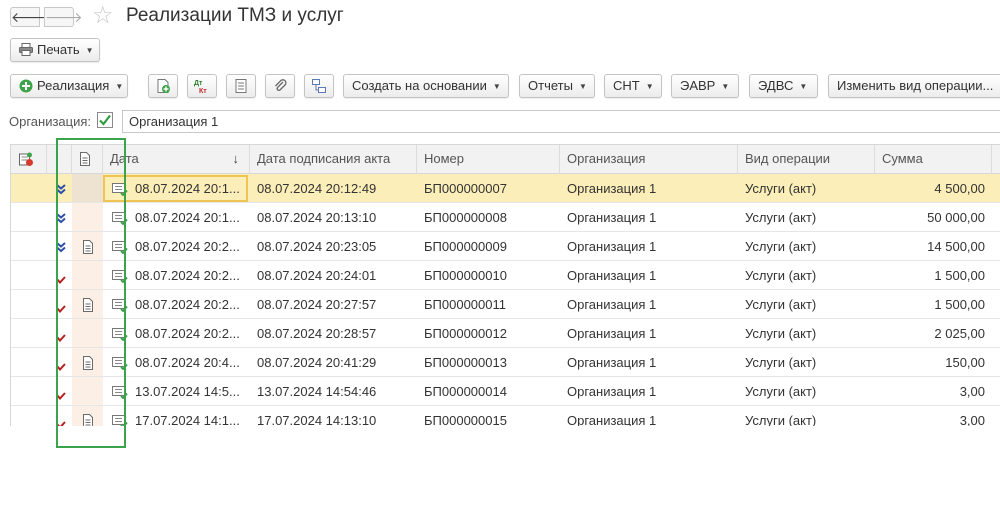 The image size is (1000, 528). What do you see at coordinates (176, 159) in the screenshot?
I see `header-date: Дата ↓` at bounding box center [176, 159].